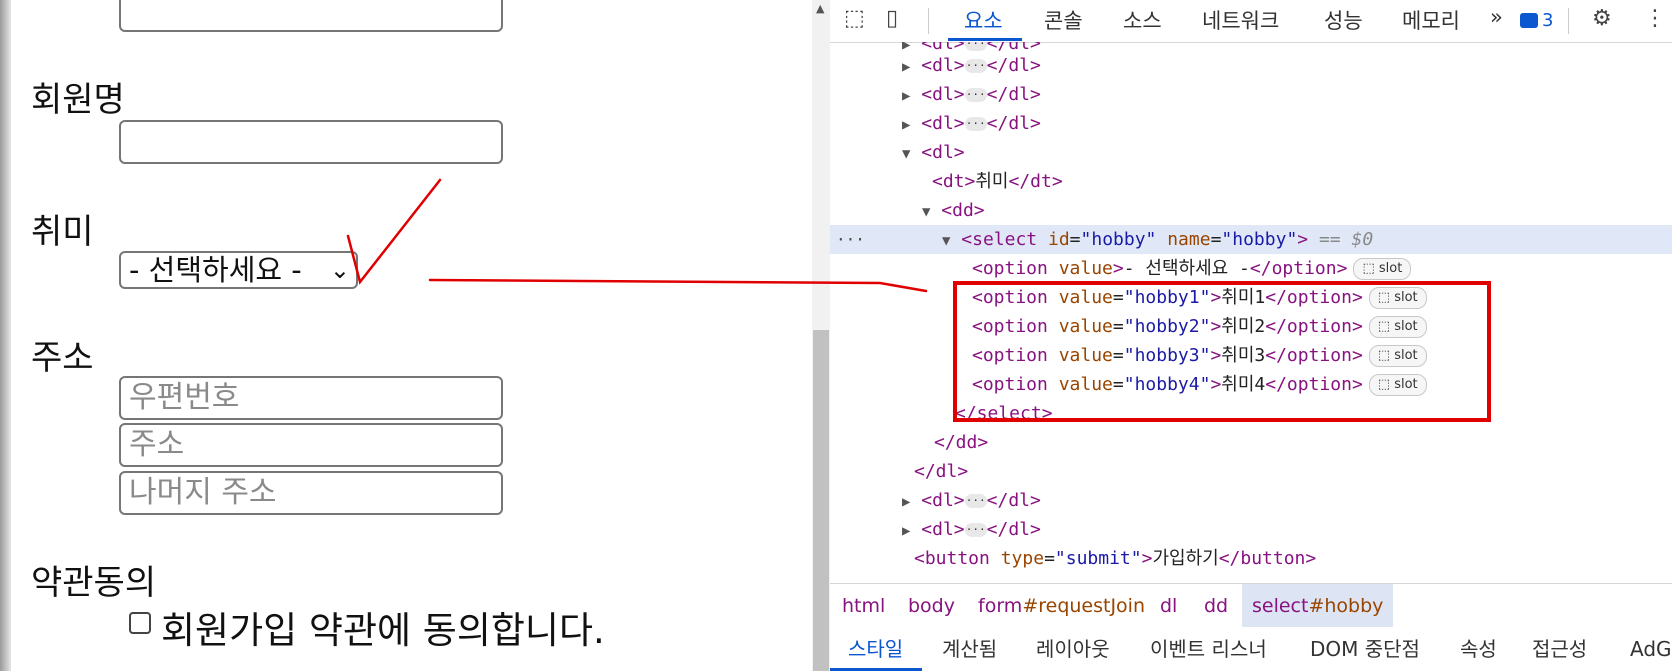  I want to click on issues-icon, so click(1529, 20).